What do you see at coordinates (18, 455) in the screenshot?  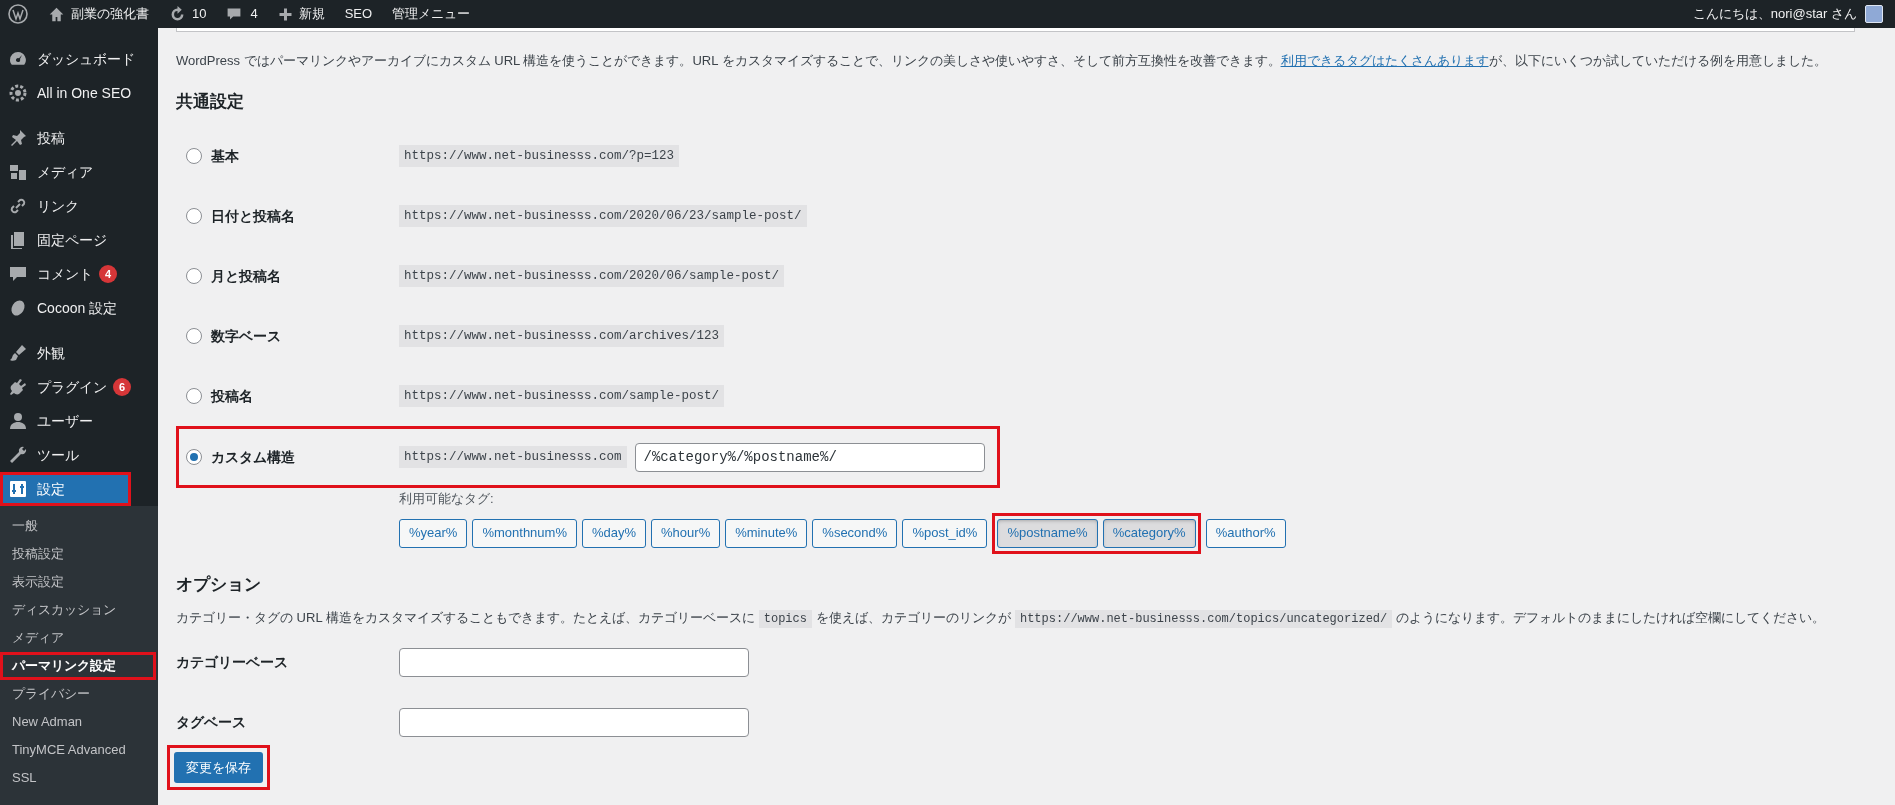 I see `wrench-icon` at bounding box center [18, 455].